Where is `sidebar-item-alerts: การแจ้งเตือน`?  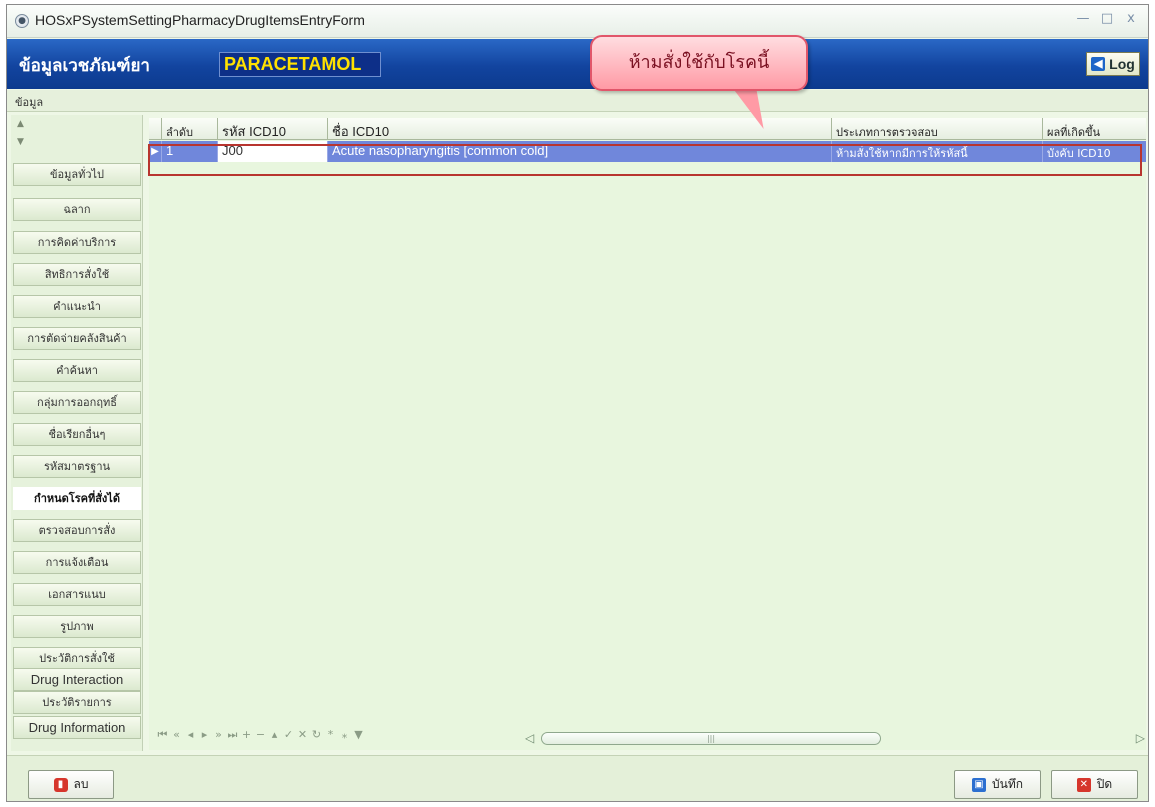
sidebar-item-alerts: การแจ้งเตือน is located at coordinates (77, 562).